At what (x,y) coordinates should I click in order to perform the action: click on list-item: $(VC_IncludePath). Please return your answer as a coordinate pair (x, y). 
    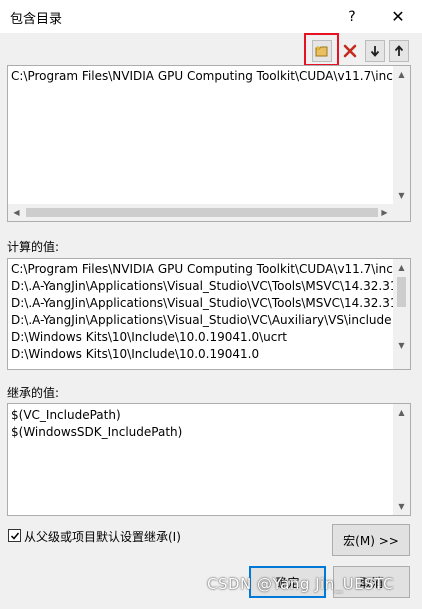
    Looking at the image, I should click on (66, 415).